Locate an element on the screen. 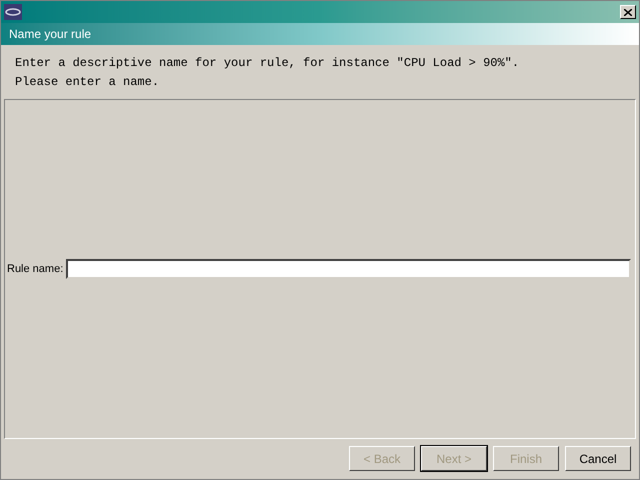  close-icon is located at coordinates (628, 12).